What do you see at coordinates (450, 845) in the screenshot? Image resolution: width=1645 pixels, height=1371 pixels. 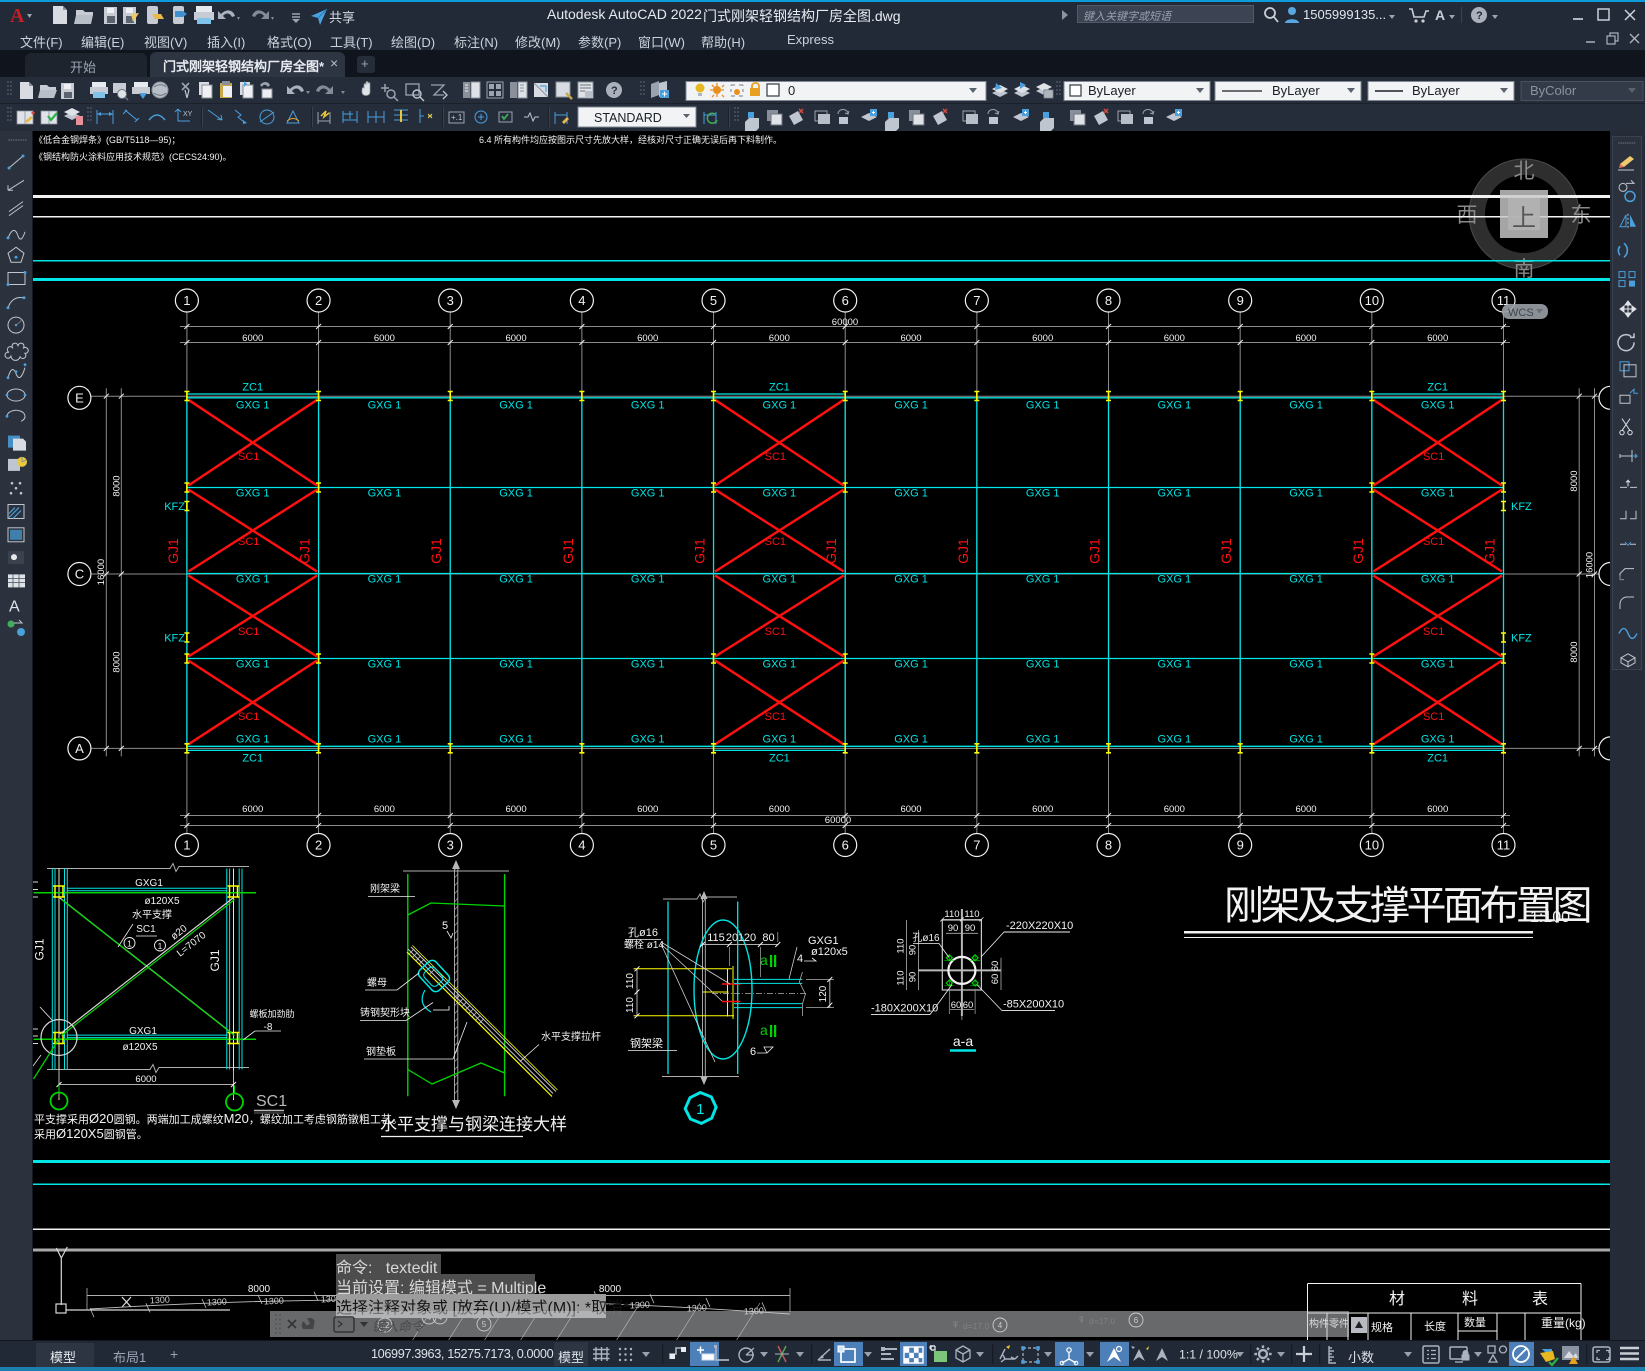 I see `svg-text: 3` at bounding box center [450, 845].